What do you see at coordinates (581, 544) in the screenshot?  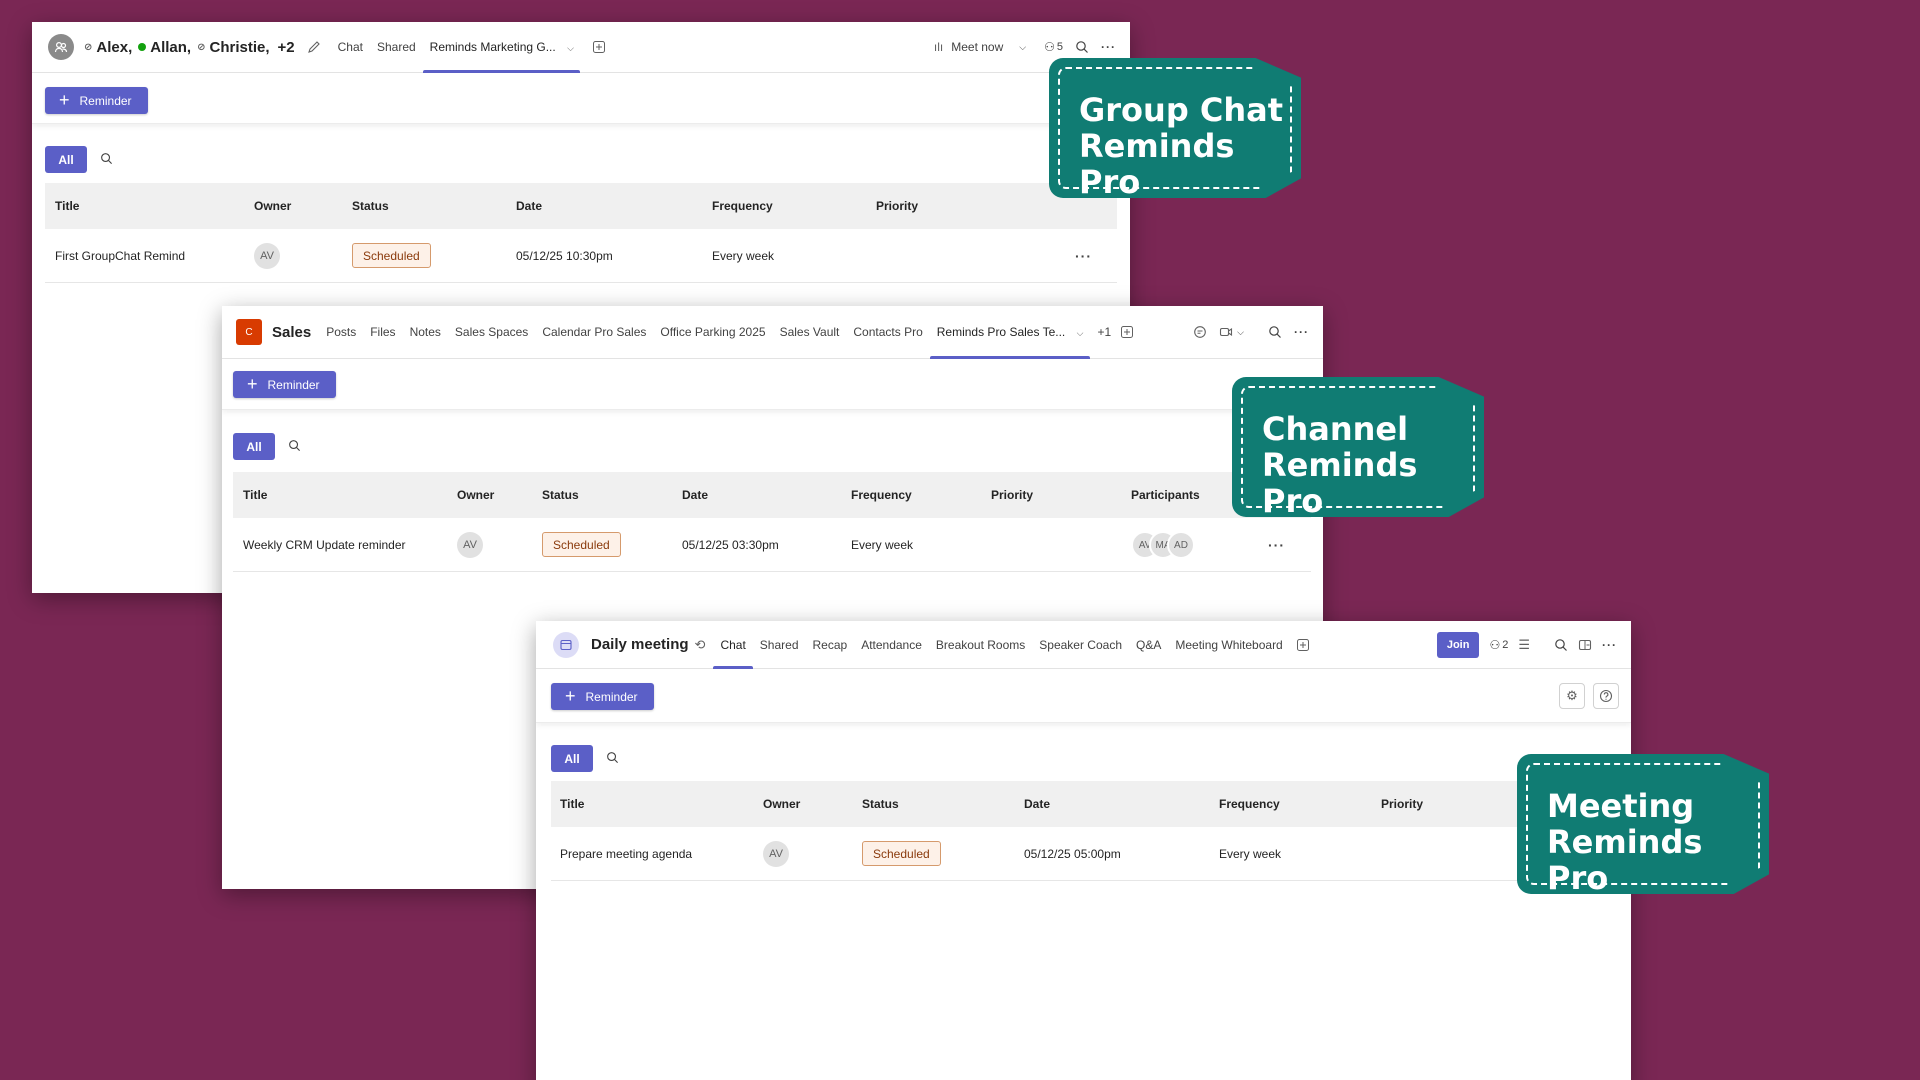 I see `status-badge: Scheduled` at bounding box center [581, 544].